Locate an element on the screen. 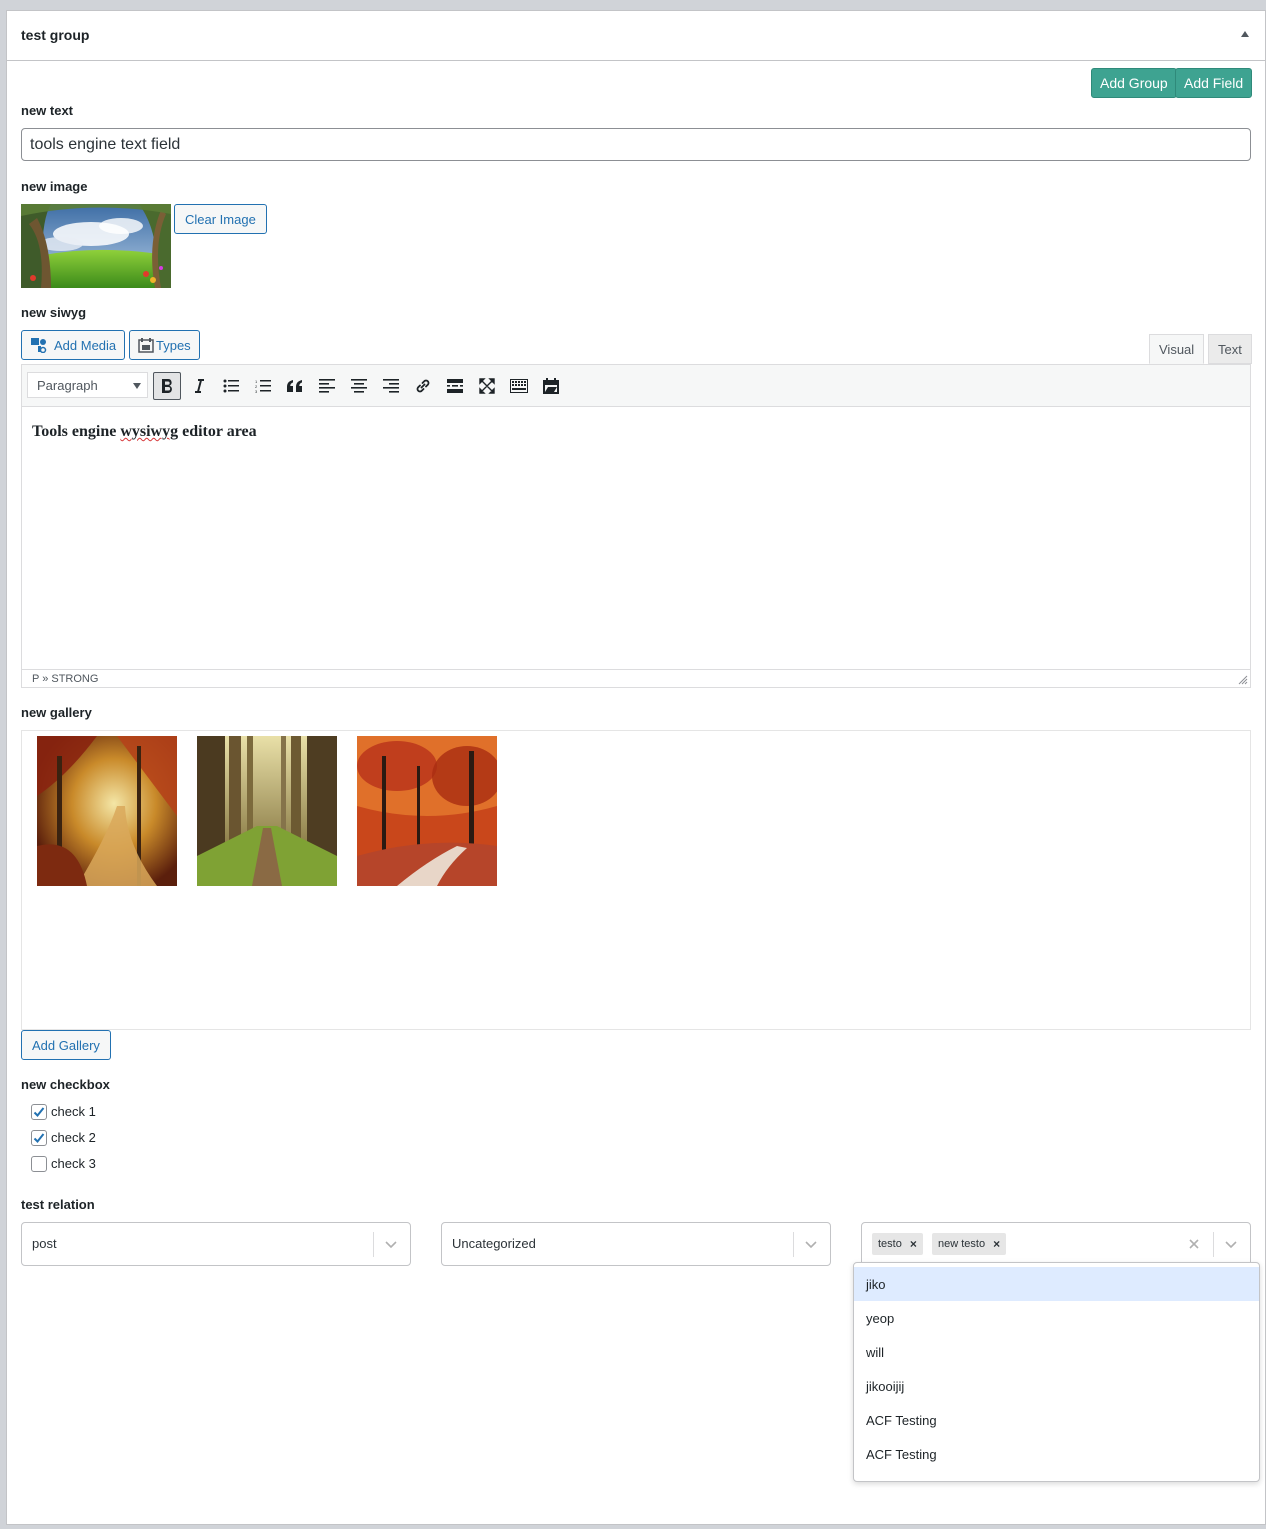  related-posts-multiselect: testo × new testo × is located at coordinates (1056, 1244).